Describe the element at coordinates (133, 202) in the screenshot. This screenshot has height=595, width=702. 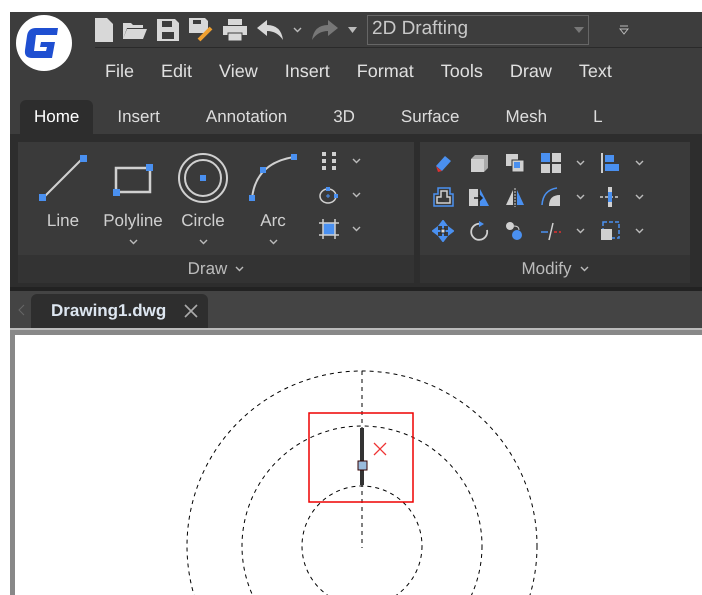
I see `ribbon-tool-button: Polyline` at that location.